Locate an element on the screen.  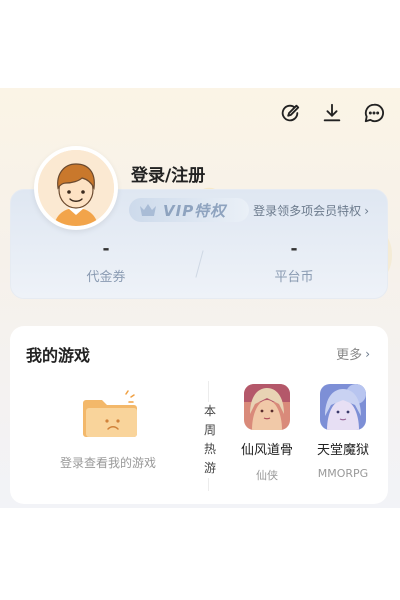
platform-coin-label: 平台币 is located at coordinates (294, 277).